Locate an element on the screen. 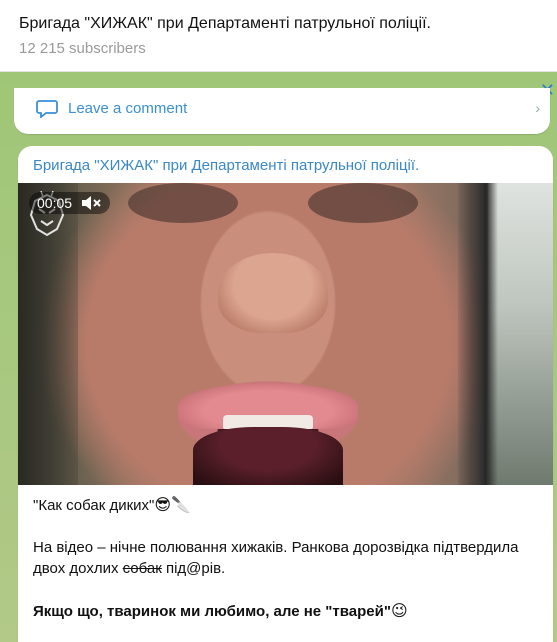 This screenshot has height=642, width=557. video-time-badge: 00:05 is located at coordinates (70, 203).